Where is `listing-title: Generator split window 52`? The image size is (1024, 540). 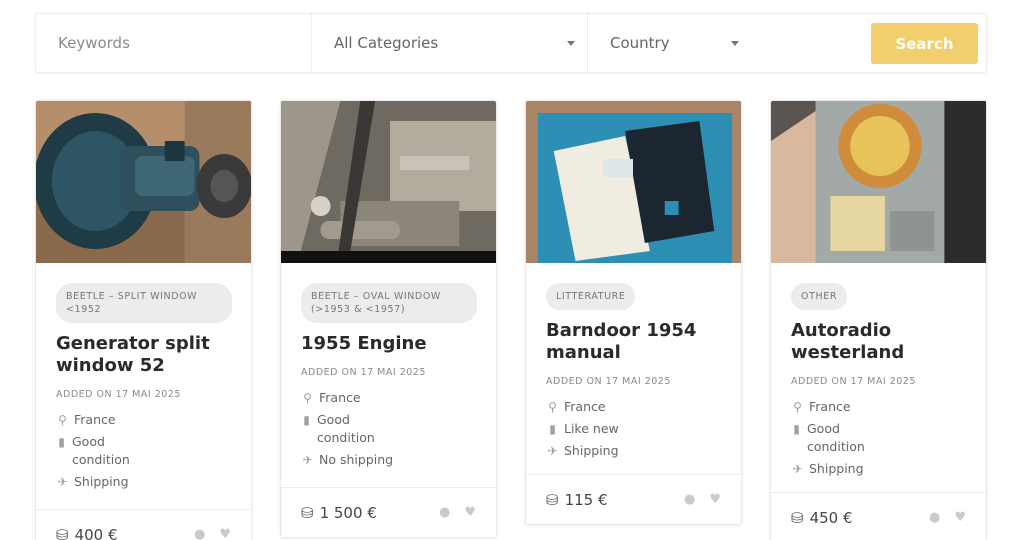 listing-title: Generator split window 52 is located at coordinates (143, 355).